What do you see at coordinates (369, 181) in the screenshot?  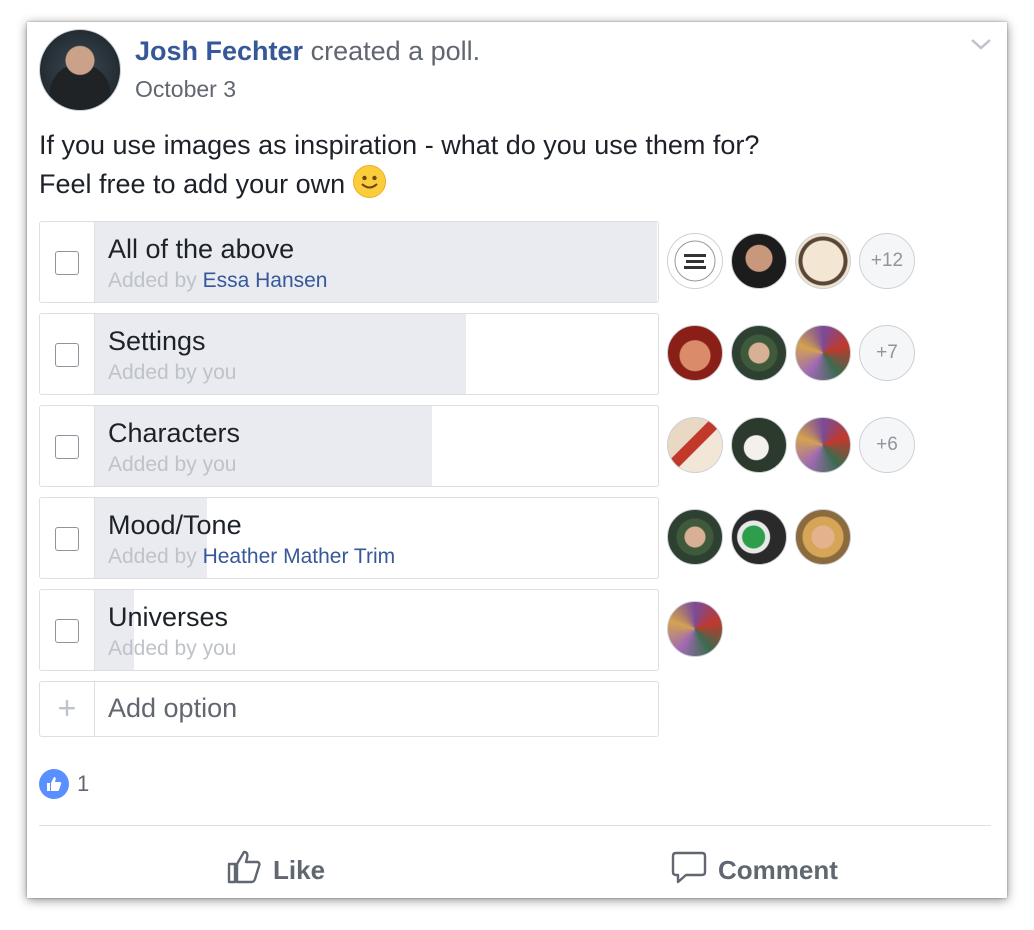 I see `smiley-emoji-icon` at bounding box center [369, 181].